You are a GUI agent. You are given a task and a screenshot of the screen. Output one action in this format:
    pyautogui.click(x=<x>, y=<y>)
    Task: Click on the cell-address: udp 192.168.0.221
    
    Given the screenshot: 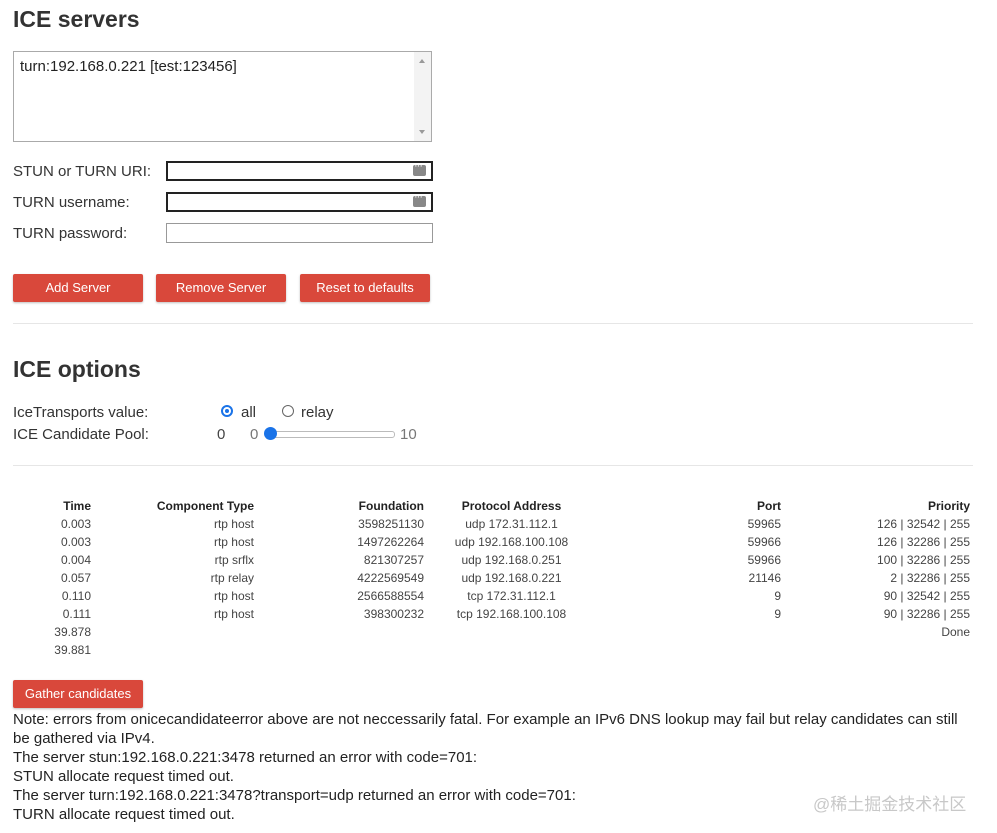 What is the action you would take?
    pyautogui.click(x=511, y=578)
    